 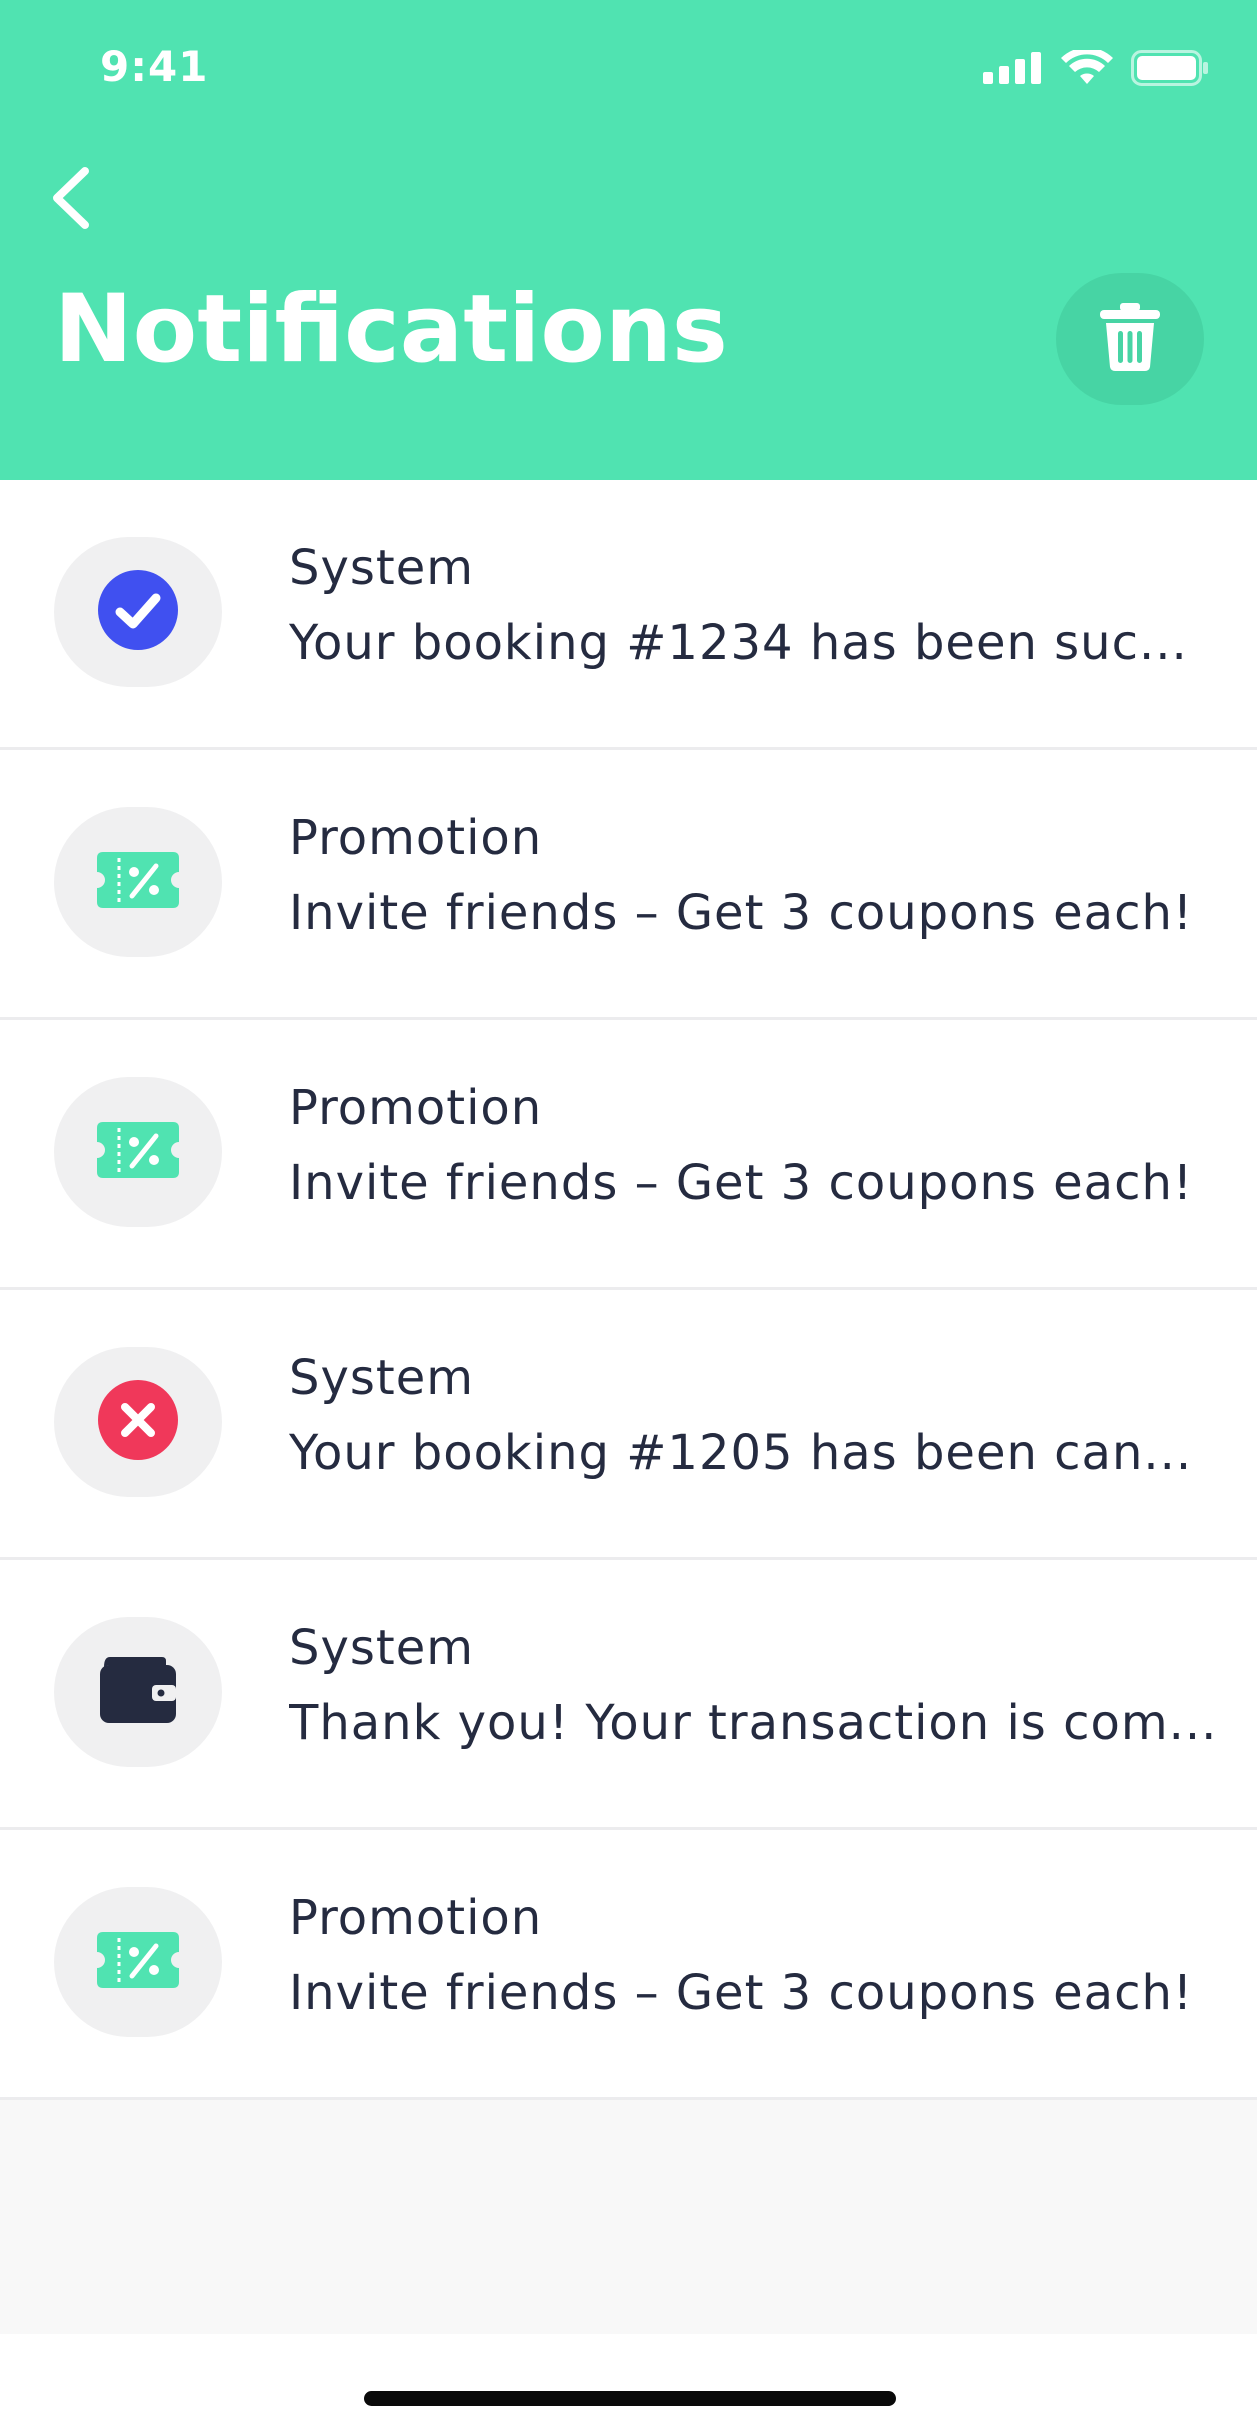 I want to click on back-button, so click(x=71, y=200).